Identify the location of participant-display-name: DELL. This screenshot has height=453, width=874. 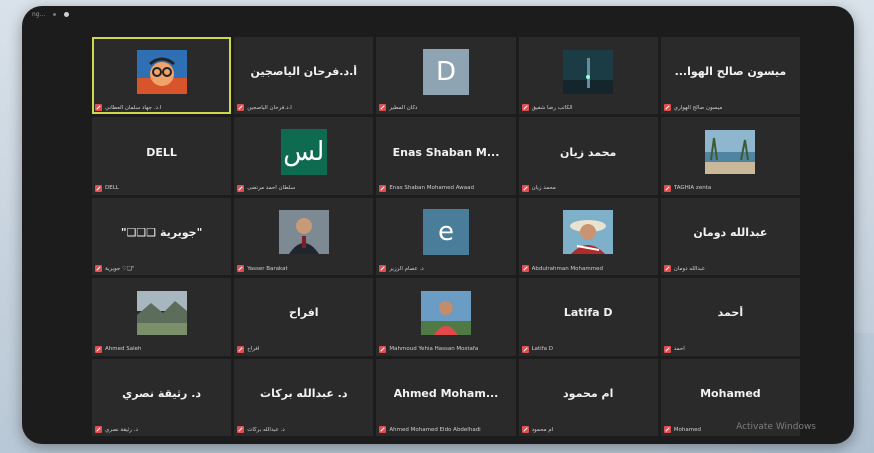
(161, 152).